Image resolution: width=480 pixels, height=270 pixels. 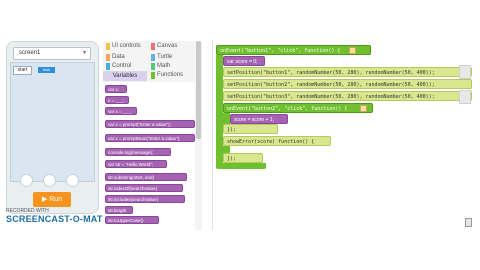 What do you see at coordinates (108, 57) in the screenshot?
I see `data-swatch` at bounding box center [108, 57].